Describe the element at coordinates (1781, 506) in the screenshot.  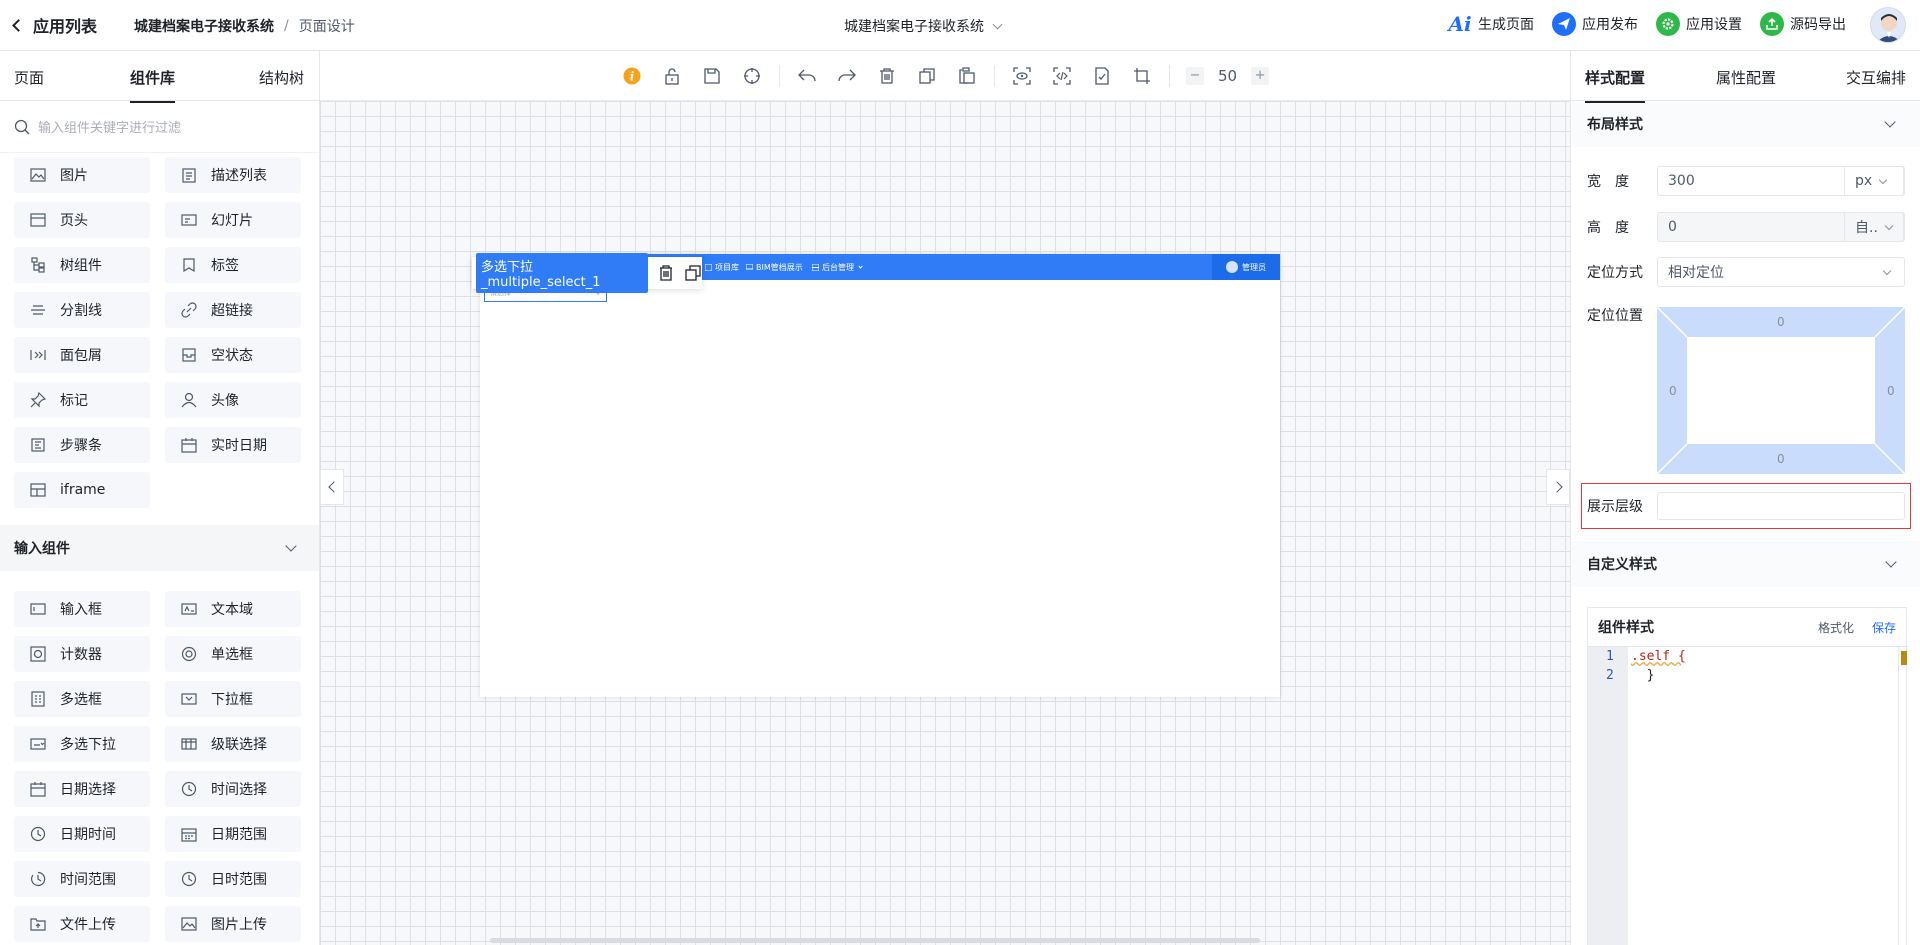
I see `zindex-input` at that location.